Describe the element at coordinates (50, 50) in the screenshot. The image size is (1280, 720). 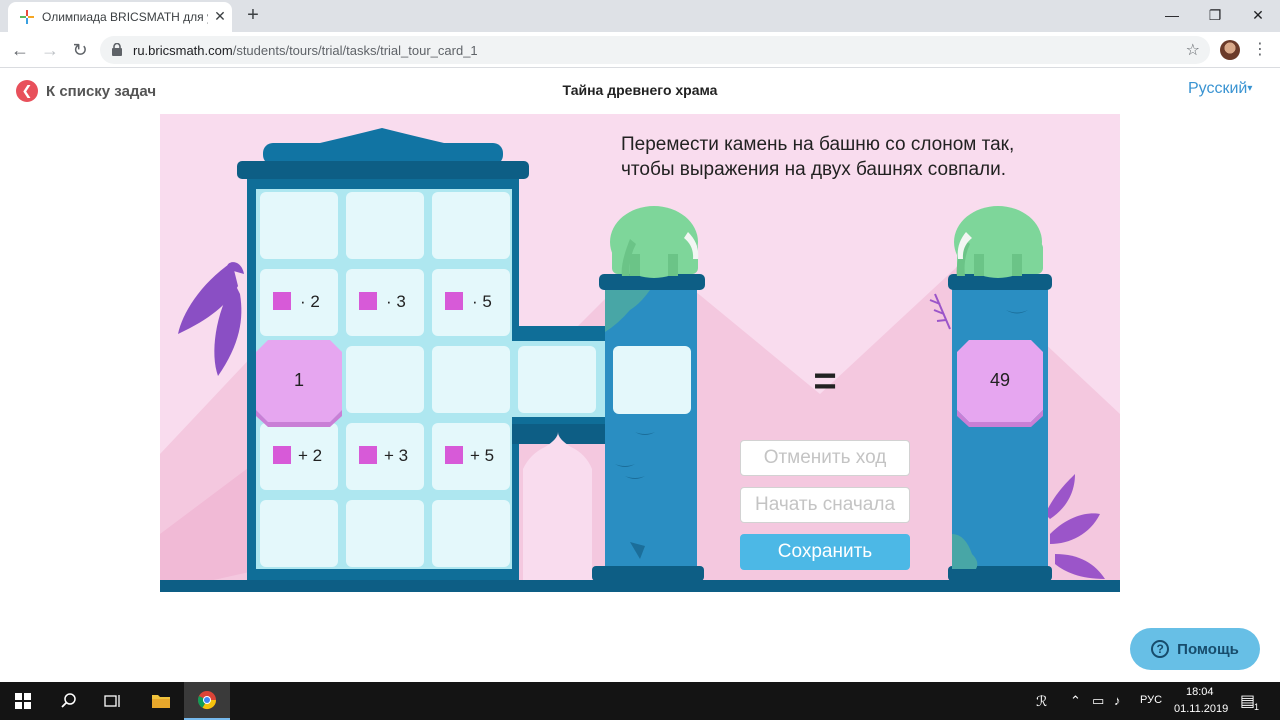
I see `forward-arrow-icon: →` at that location.